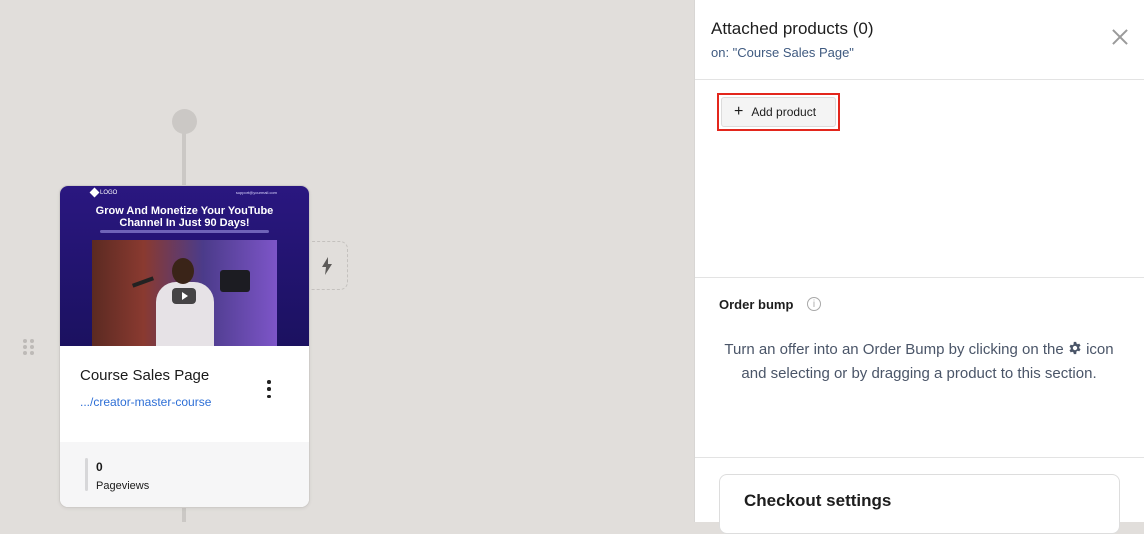 Image resolution: width=1144 pixels, height=534 pixels. What do you see at coordinates (1120, 37) in the screenshot?
I see `close-icon` at bounding box center [1120, 37].